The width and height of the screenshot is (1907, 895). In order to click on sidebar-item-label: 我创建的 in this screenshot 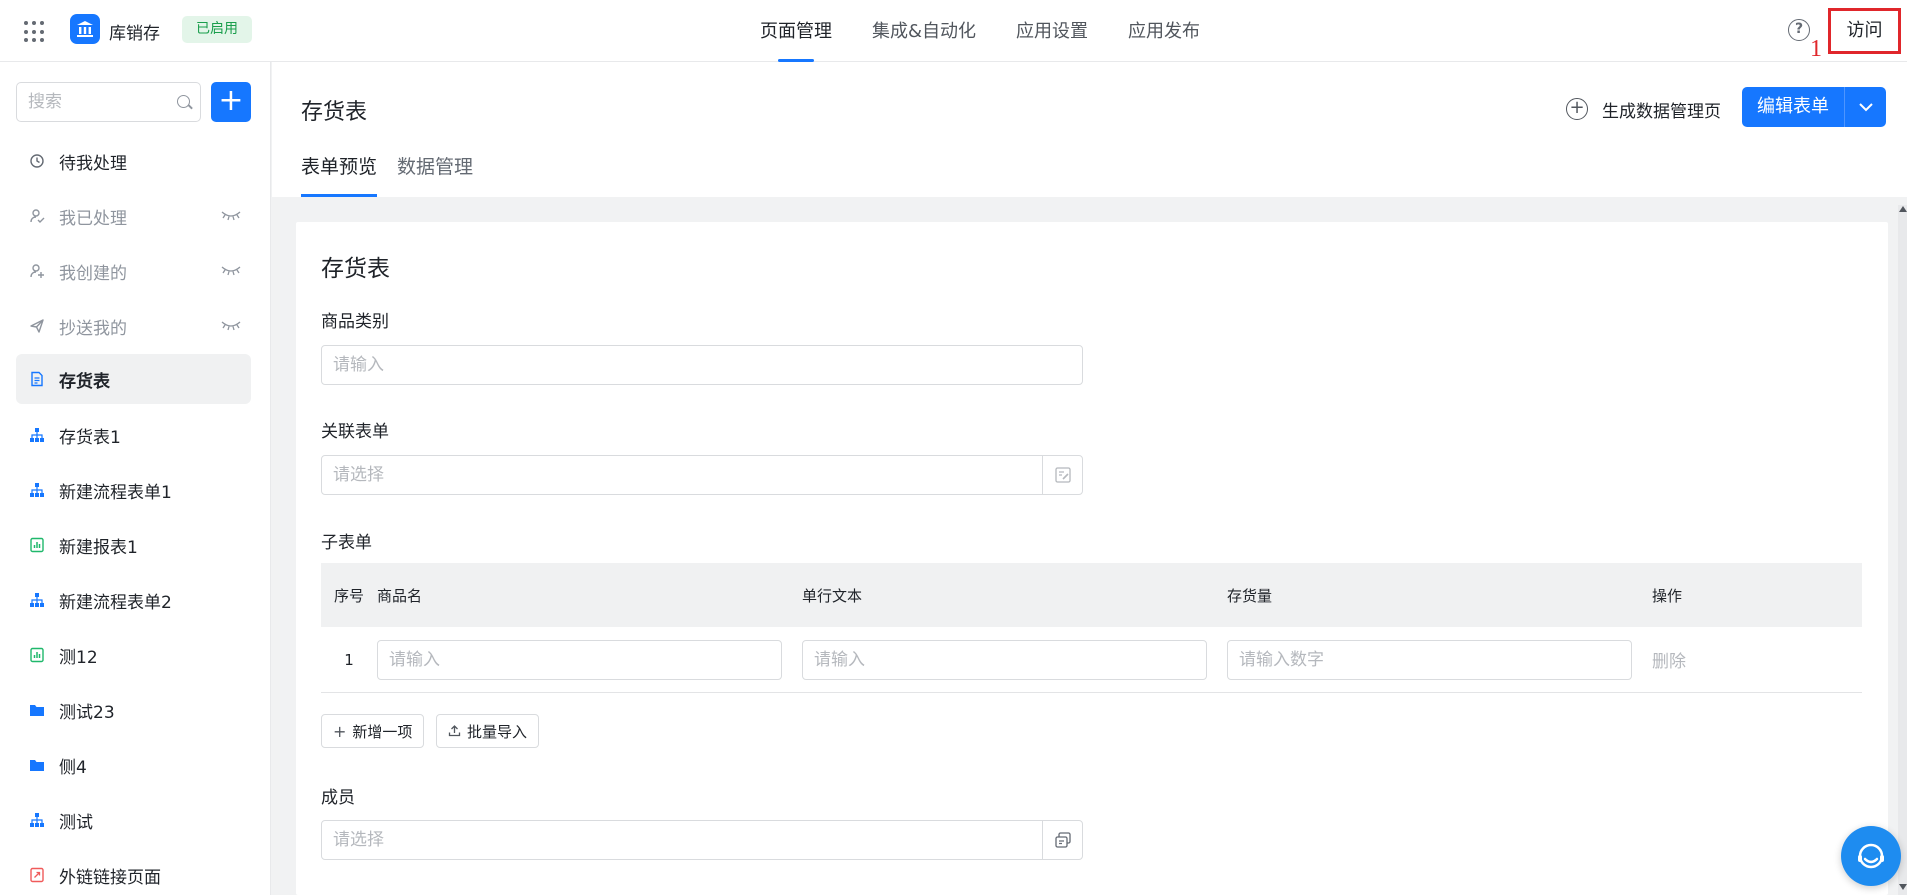, I will do `click(93, 273)`.